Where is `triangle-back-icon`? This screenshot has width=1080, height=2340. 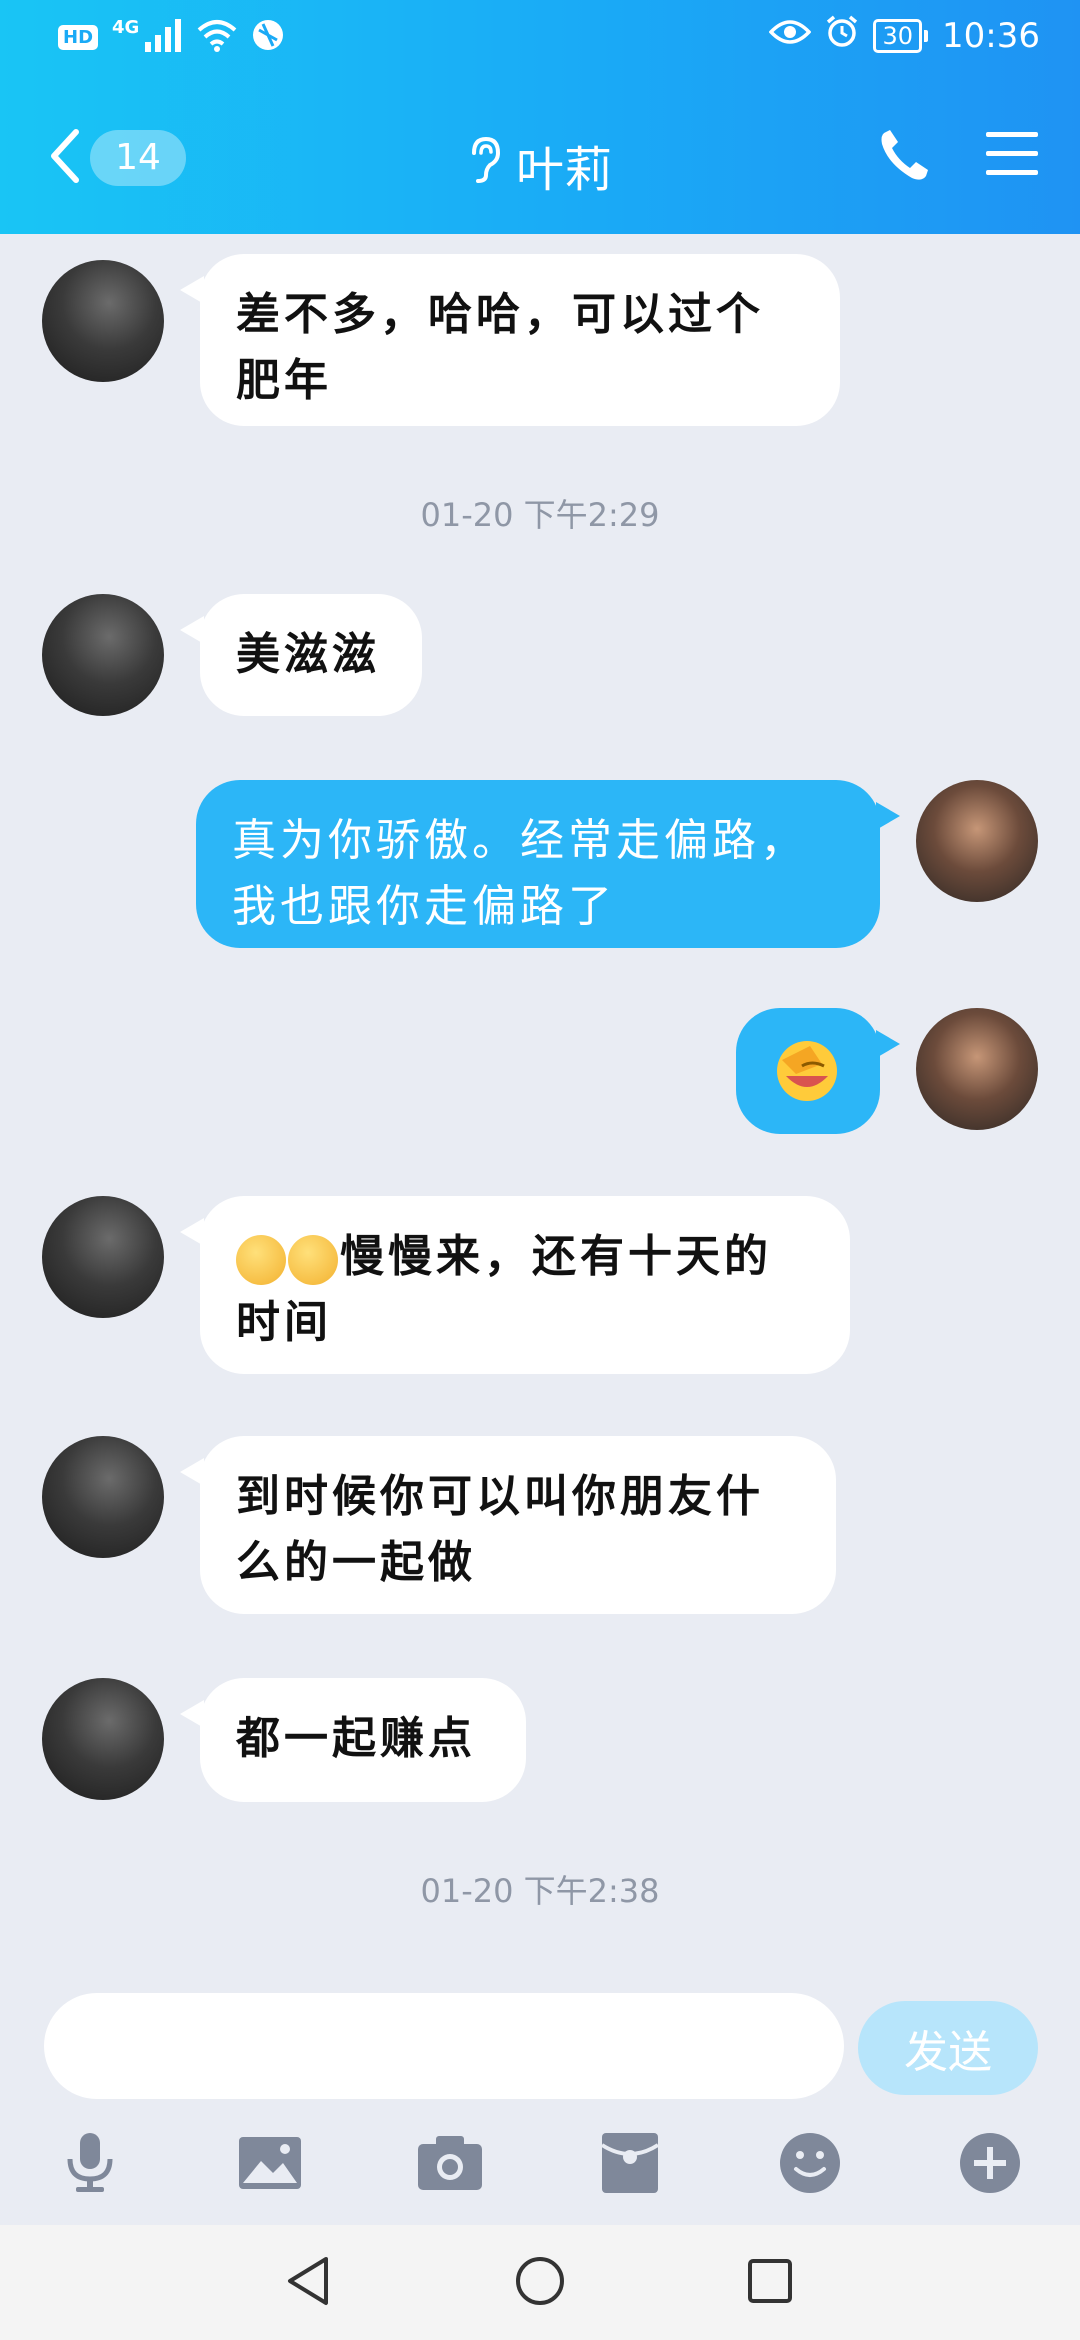
triangle-back-icon is located at coordinates (308, 2283).